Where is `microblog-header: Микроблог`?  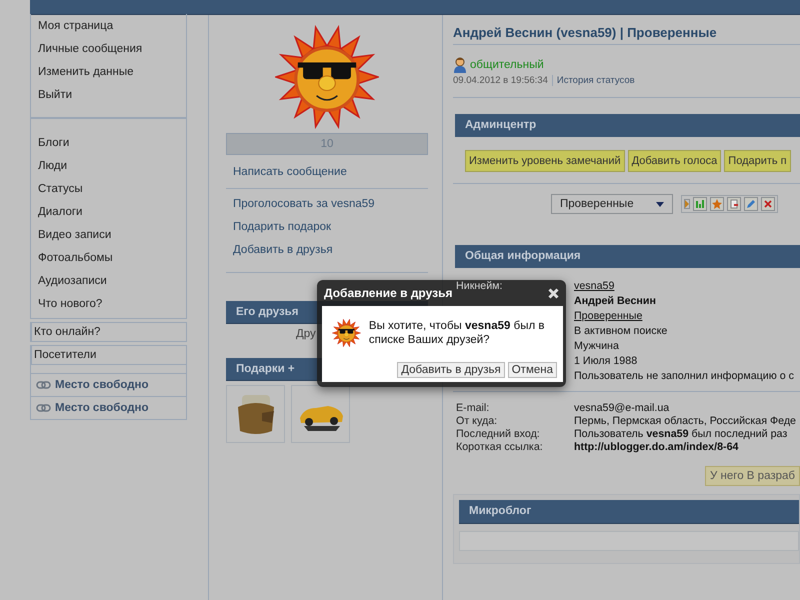 microblog-header: Микроблог is located at coordinates (629, 512).